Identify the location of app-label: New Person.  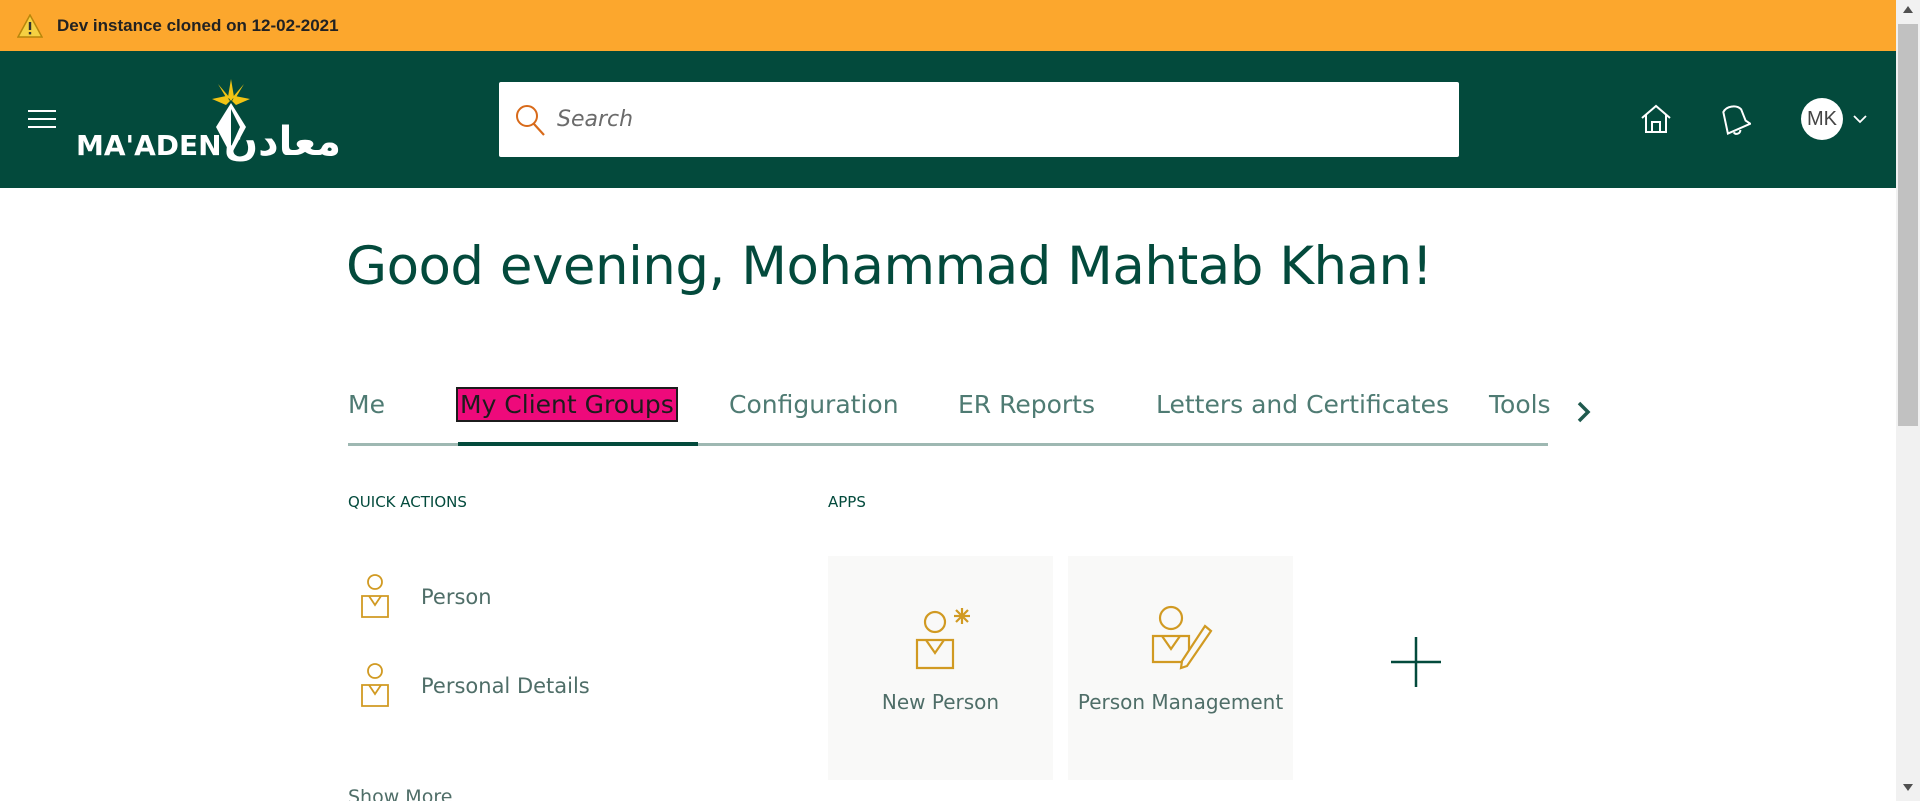
(940, 702).